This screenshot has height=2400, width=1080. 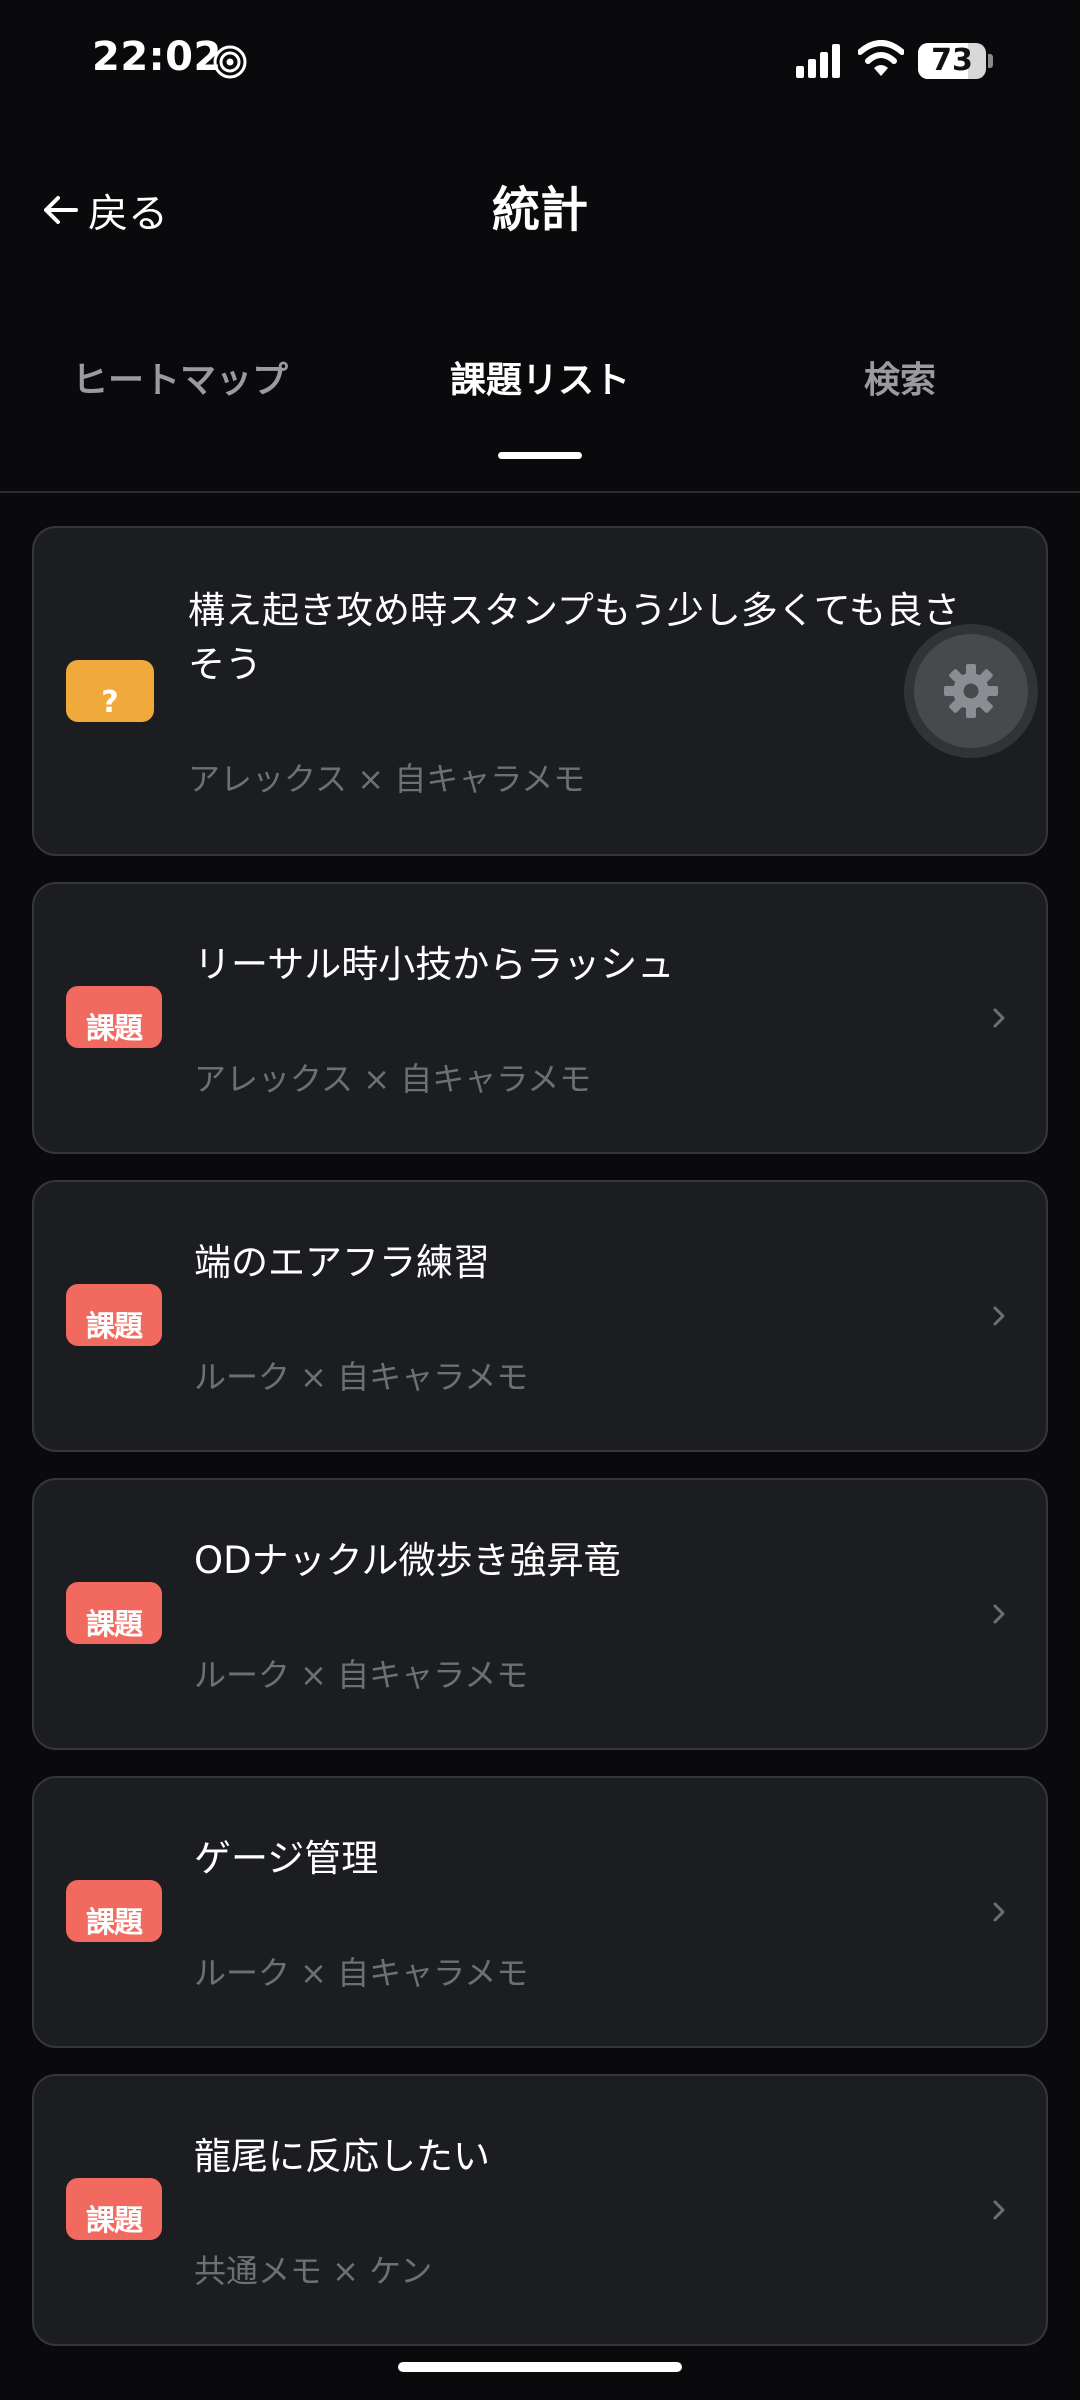 What do you see at coordinates (818, 61) in the screenshot?
I see `cellular-signal-icon` at bounding box center [818, 61].